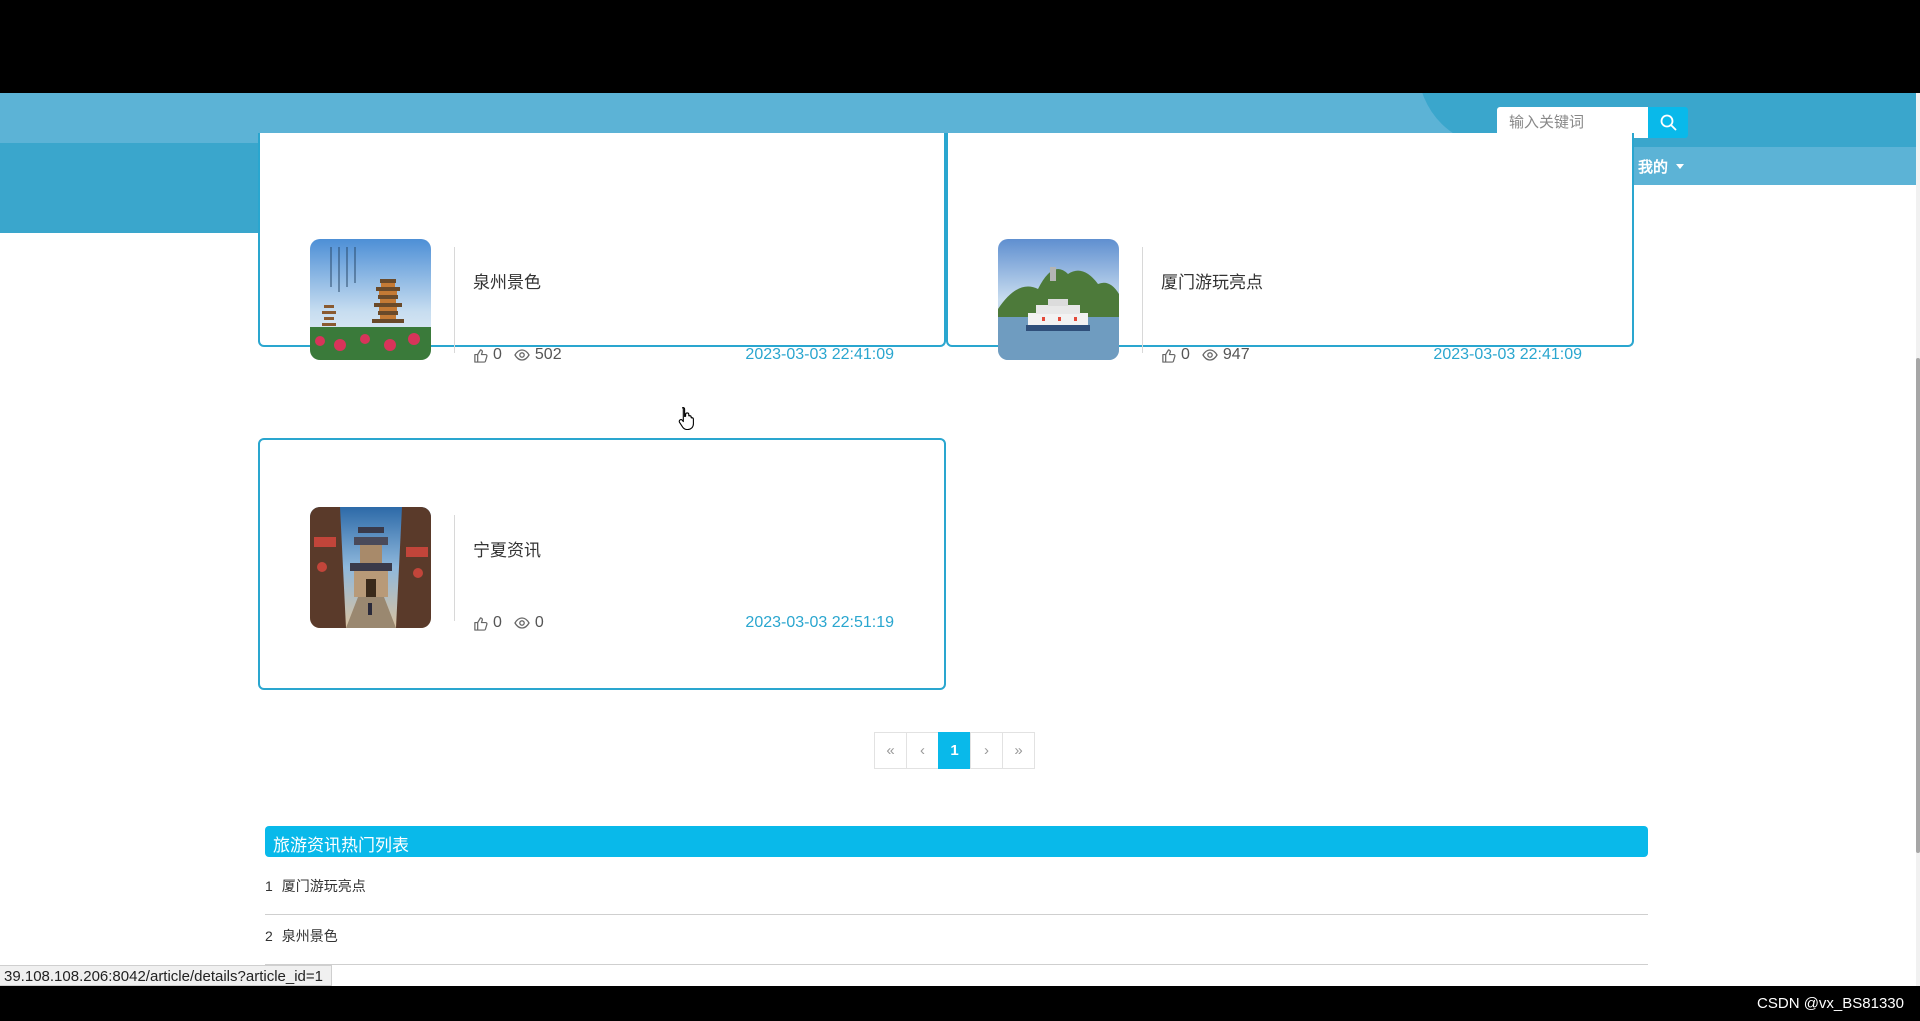 The image size is (1920, 1021). I want to click on article-meta: 0 0, so click(514, 623).